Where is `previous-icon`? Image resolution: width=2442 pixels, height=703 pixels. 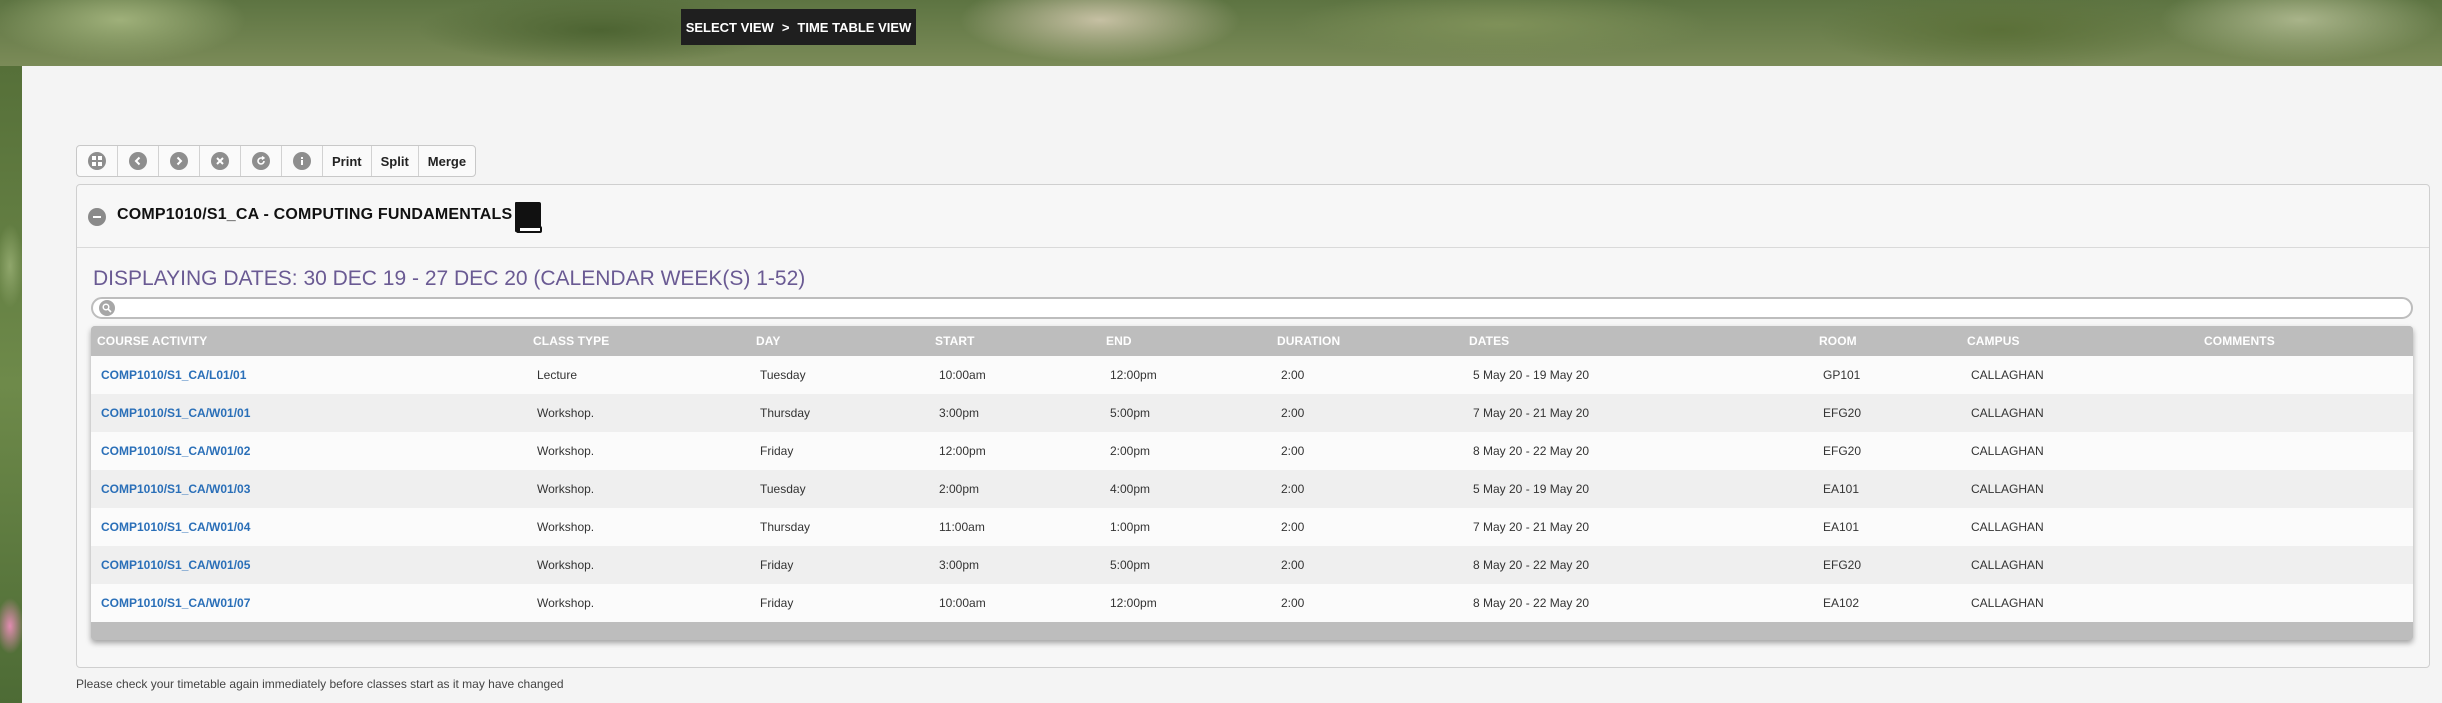 previous-icon is located at coordinates (138, 161).